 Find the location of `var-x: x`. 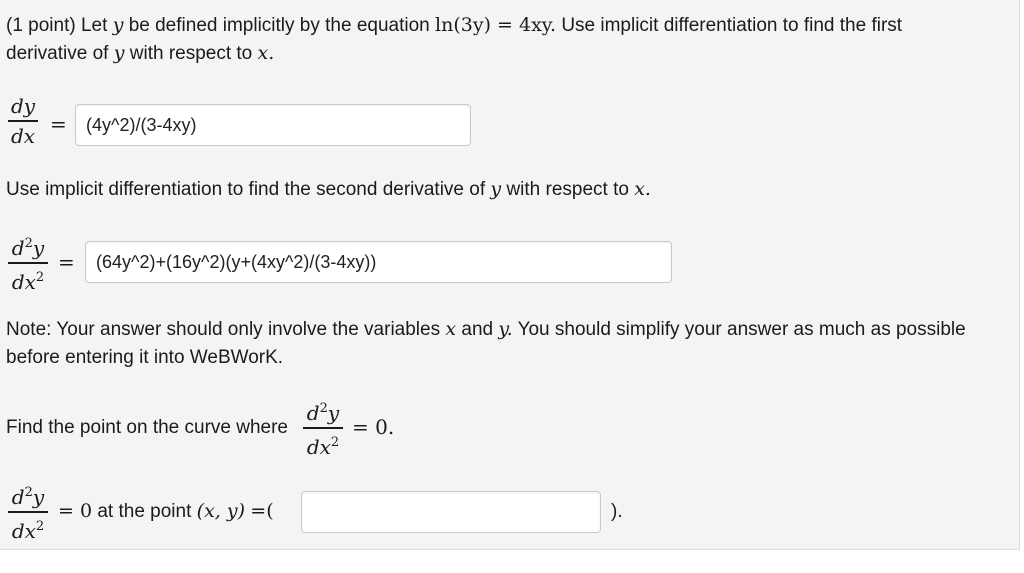

var-x: x is located at coordinates (451, 329).